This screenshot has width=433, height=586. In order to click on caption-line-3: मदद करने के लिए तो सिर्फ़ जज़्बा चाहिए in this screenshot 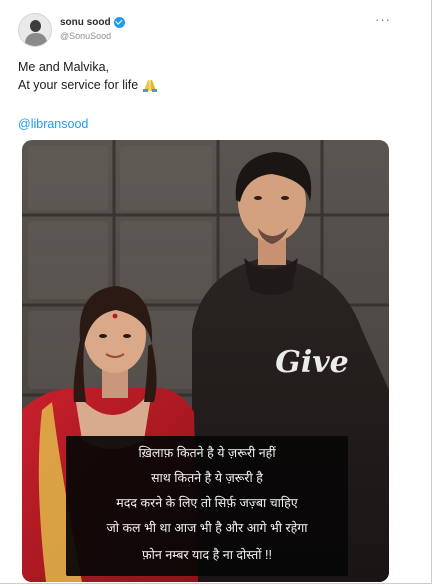, I will do `click(207, 503)`.